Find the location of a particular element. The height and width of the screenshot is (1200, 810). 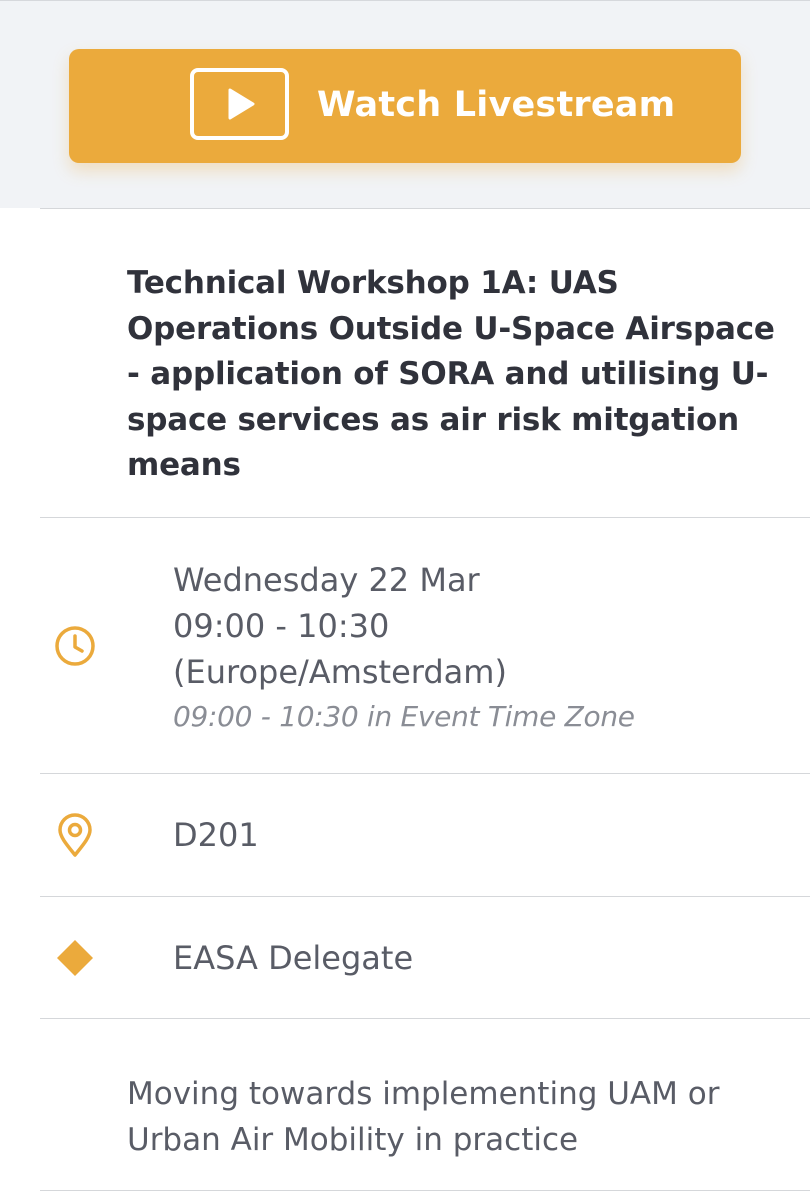

session-location: D201 is located at coordinates (216, 835).